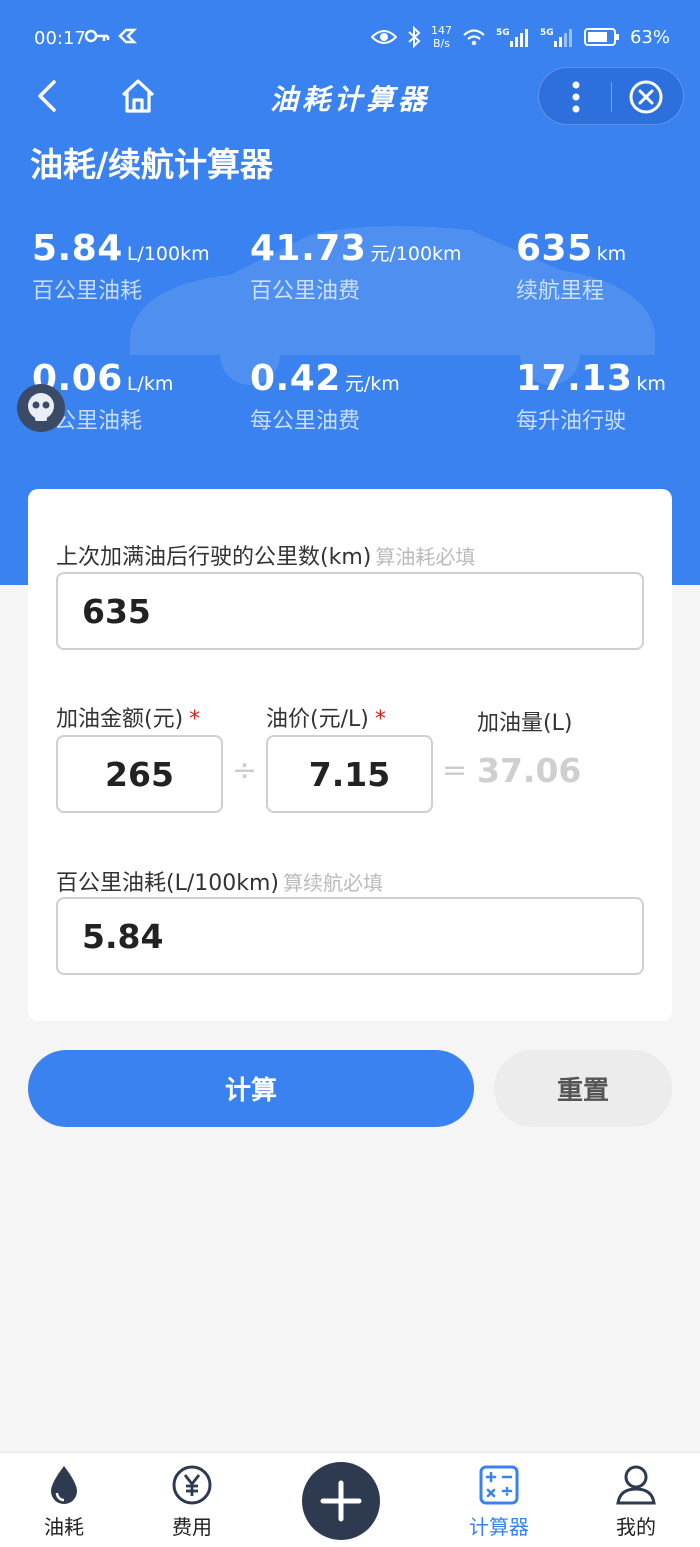 The height and width of the screenshot is (1547, 700). I want to click on tab-cost-label: 费用, so click(192, 1527).